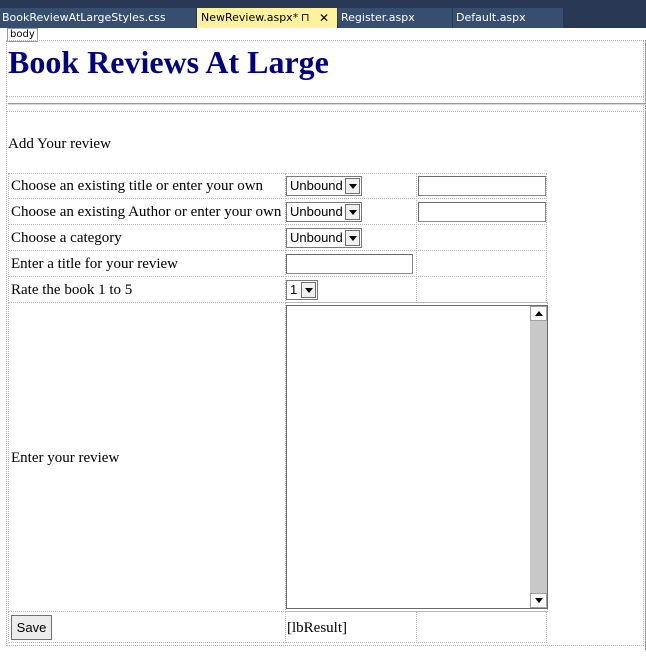  Describe the element at coordinates (324, 18) in the screenshot. I see `close-icon: ✕` at that location.